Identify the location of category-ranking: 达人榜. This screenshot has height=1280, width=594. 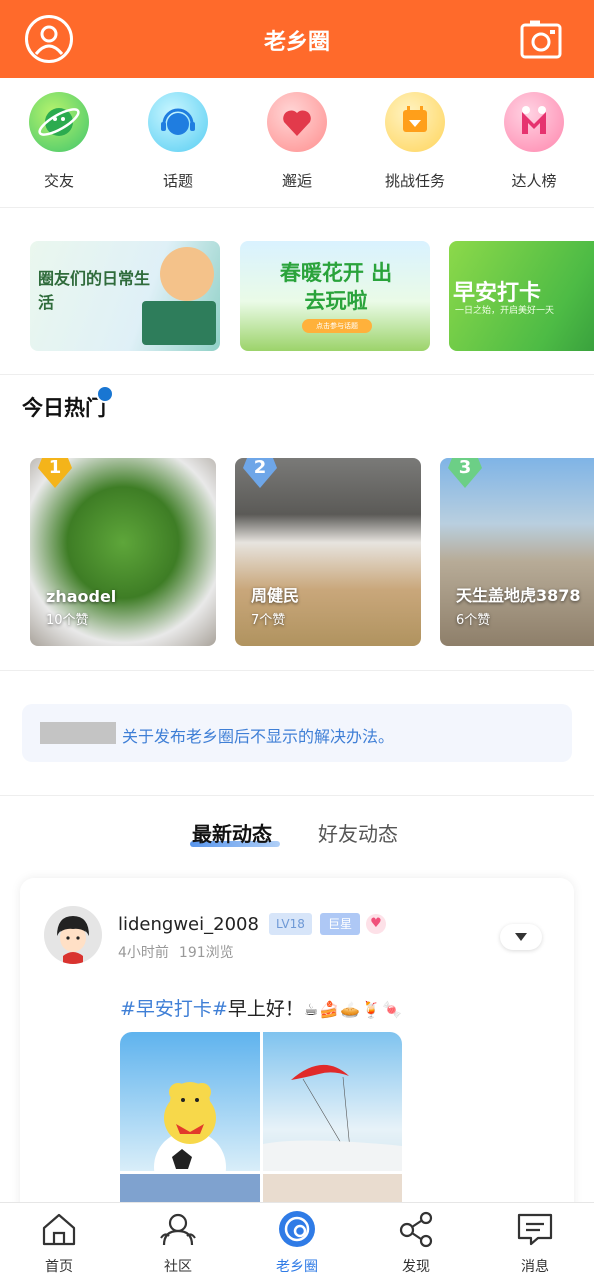
(534, 141).